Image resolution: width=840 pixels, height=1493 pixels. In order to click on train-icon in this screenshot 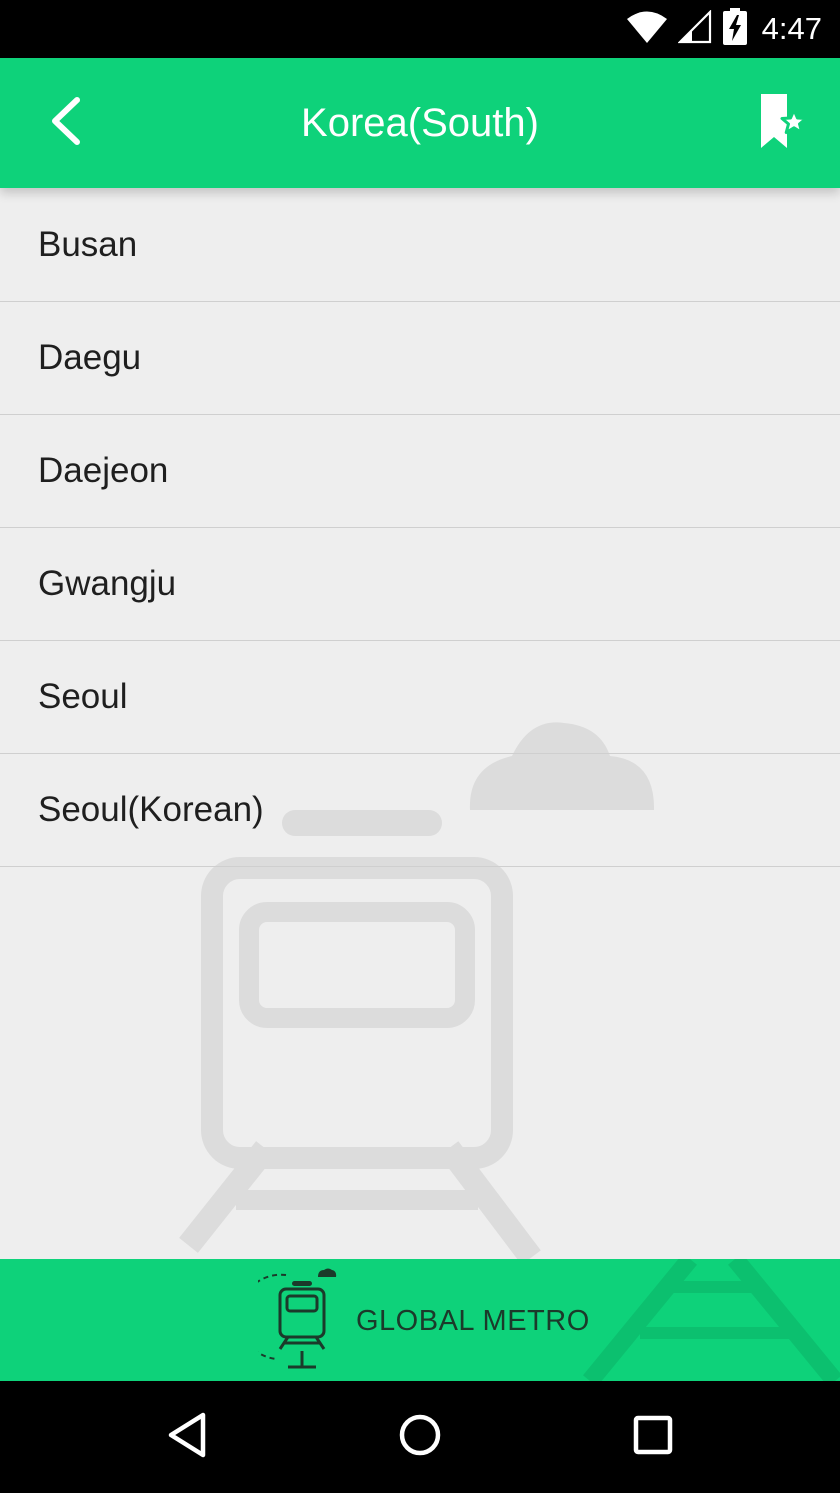, I will do `click(287, 1321)`.